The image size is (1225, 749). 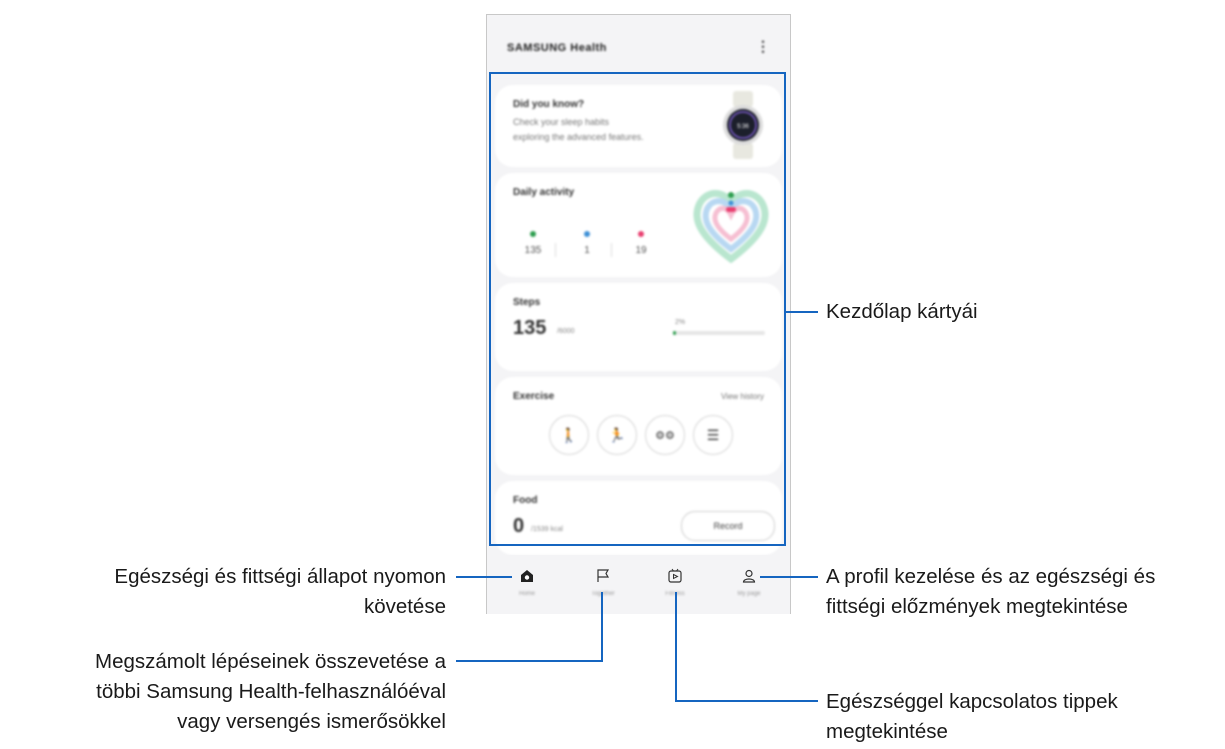 I want to click on mypage-annotation-line-1: A profil kezelése és az egészségi és, so click(x=991, y=576).